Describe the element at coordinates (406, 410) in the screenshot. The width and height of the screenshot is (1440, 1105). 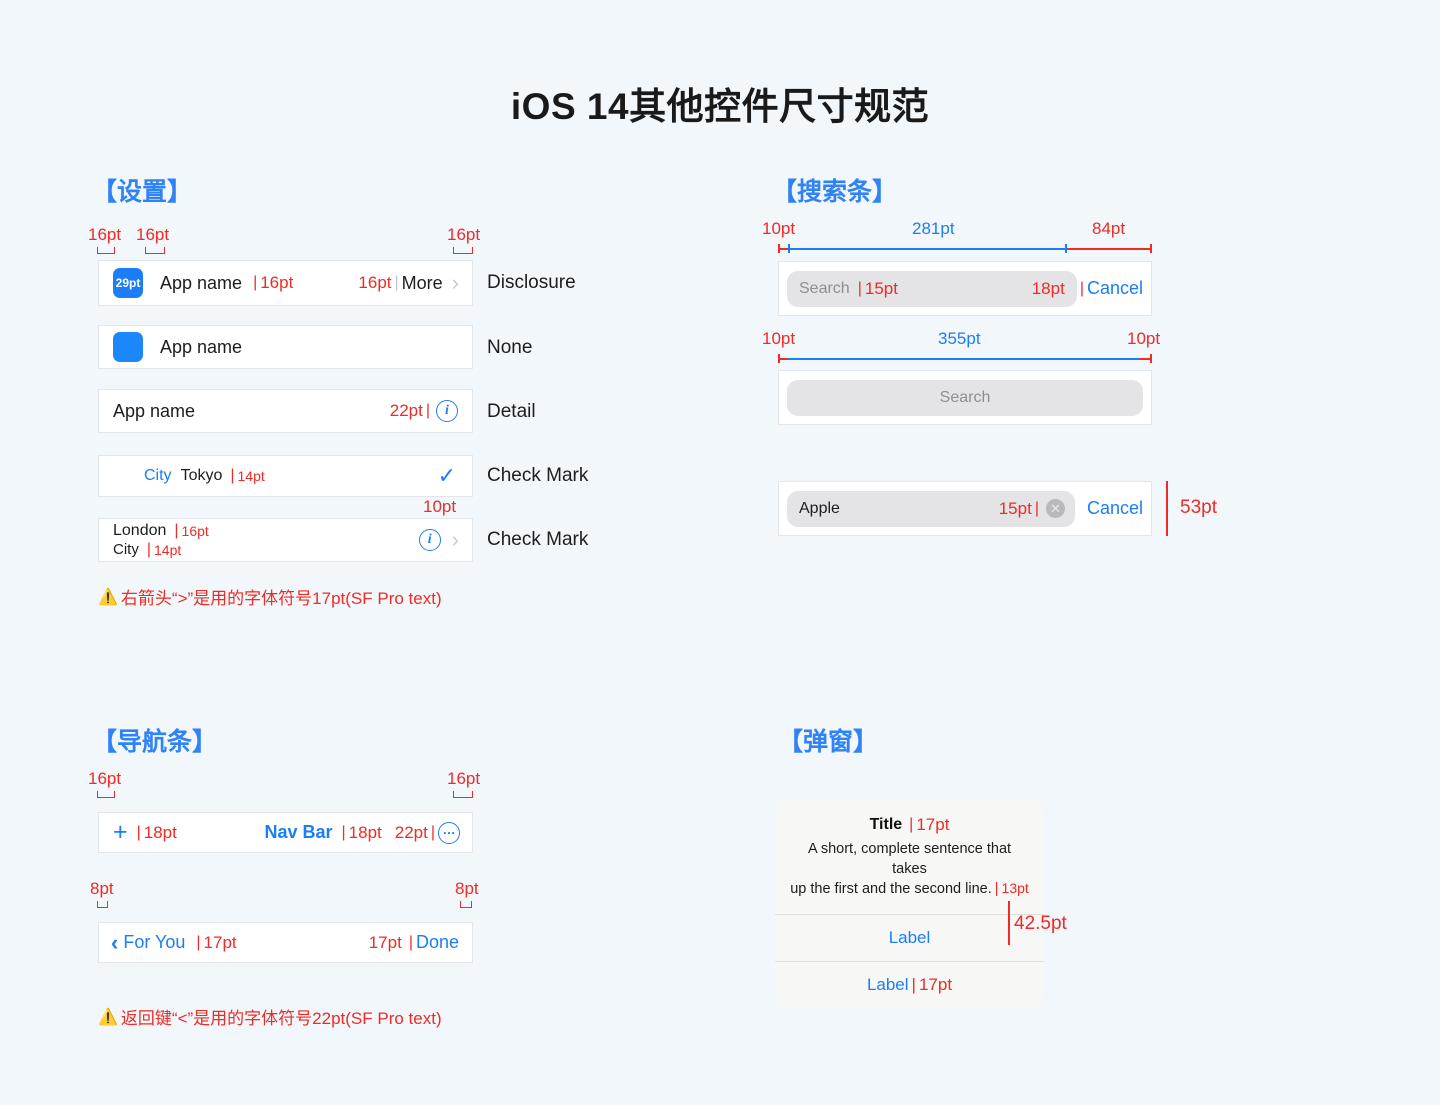
I see `measure-value-size: 22pt` at that location.